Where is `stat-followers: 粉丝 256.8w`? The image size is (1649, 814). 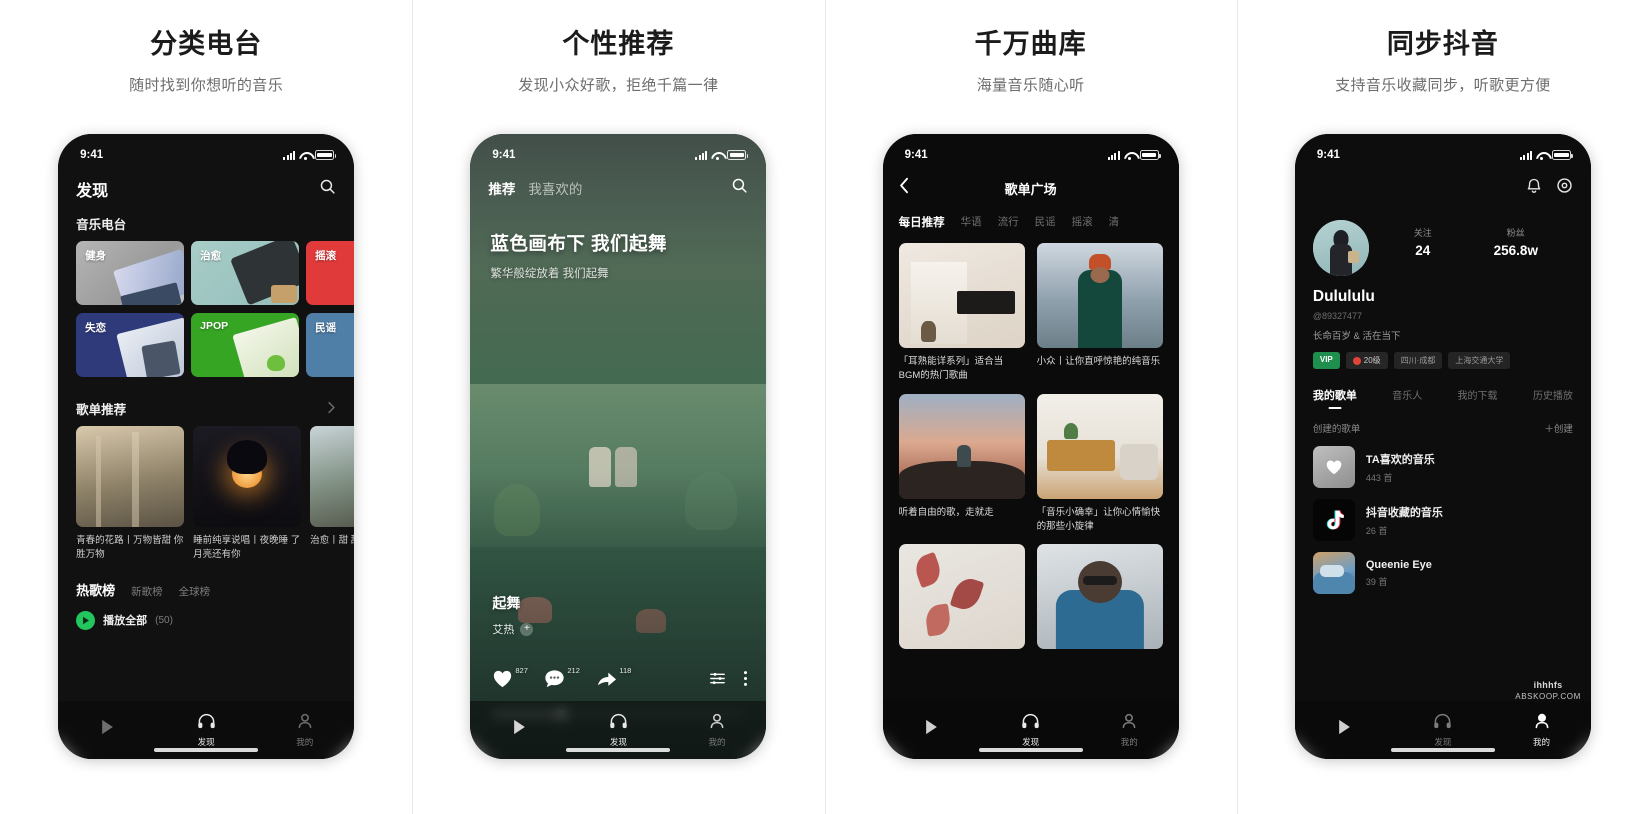
stat-followers: 粉丝 256.8w is located at coordinates (1516, 242).